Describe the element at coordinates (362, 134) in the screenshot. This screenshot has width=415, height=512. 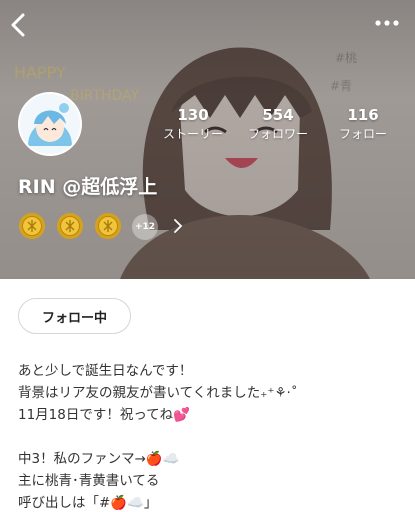
I see `following-label: フォロー` at that location.